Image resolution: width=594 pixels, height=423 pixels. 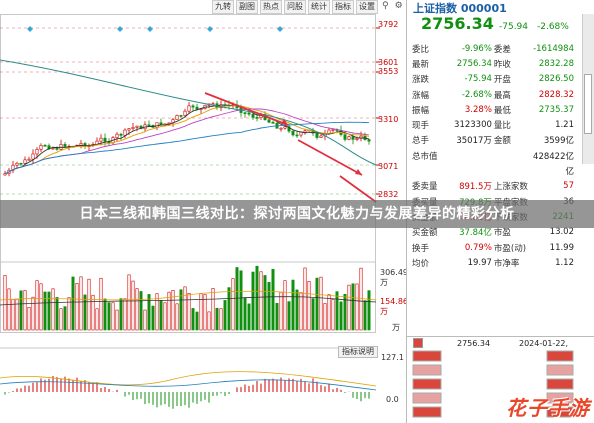 I want to click on panel-scrollbar, so click(x=588, y=89).